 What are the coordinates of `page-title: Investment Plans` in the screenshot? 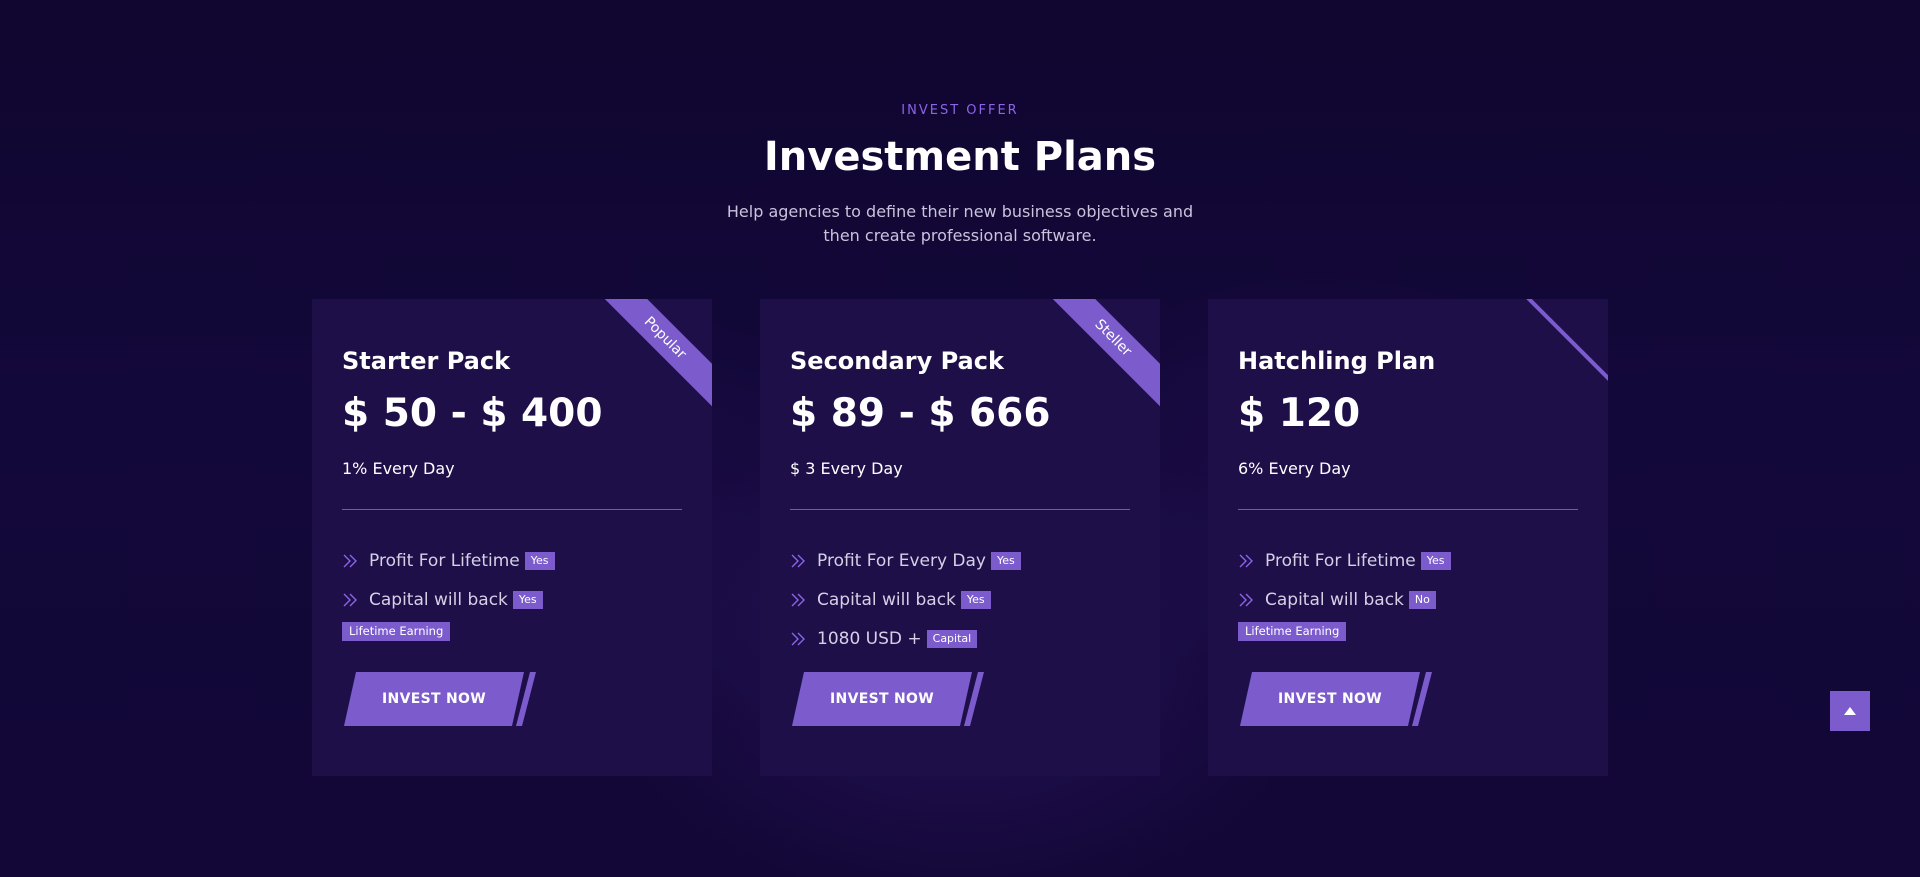 It's located at (960, 157).